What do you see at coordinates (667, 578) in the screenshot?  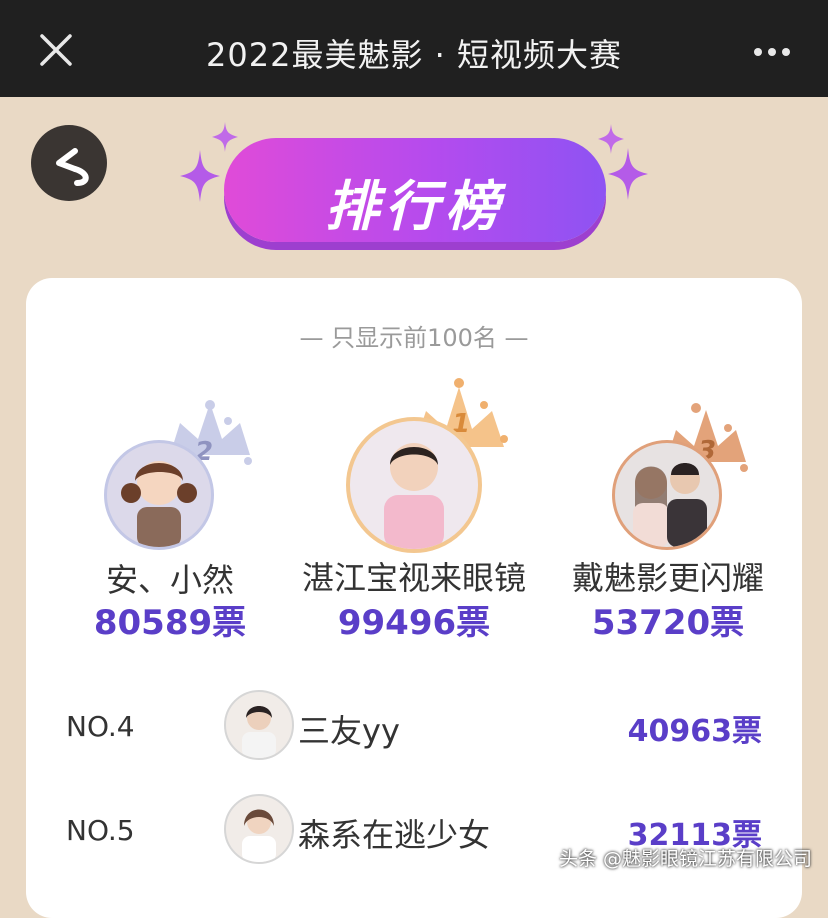 I see `contestant-name: 戴魅影更闪耀` at bounding box center [667, 578].